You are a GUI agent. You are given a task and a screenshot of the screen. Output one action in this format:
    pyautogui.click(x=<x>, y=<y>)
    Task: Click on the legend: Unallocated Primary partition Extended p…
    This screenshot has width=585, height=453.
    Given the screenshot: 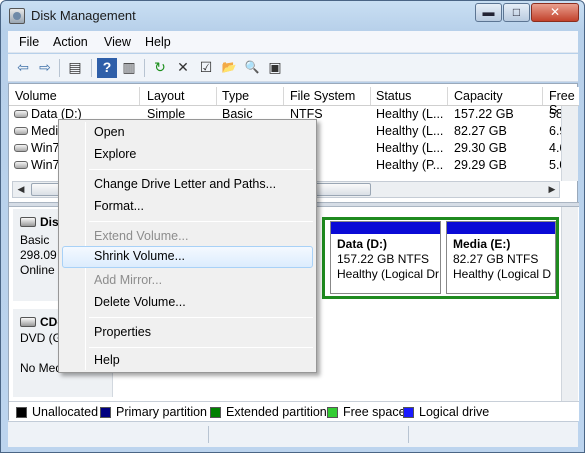 What is the action you would take?
    pyautogui.click(x=294, y=411)
    